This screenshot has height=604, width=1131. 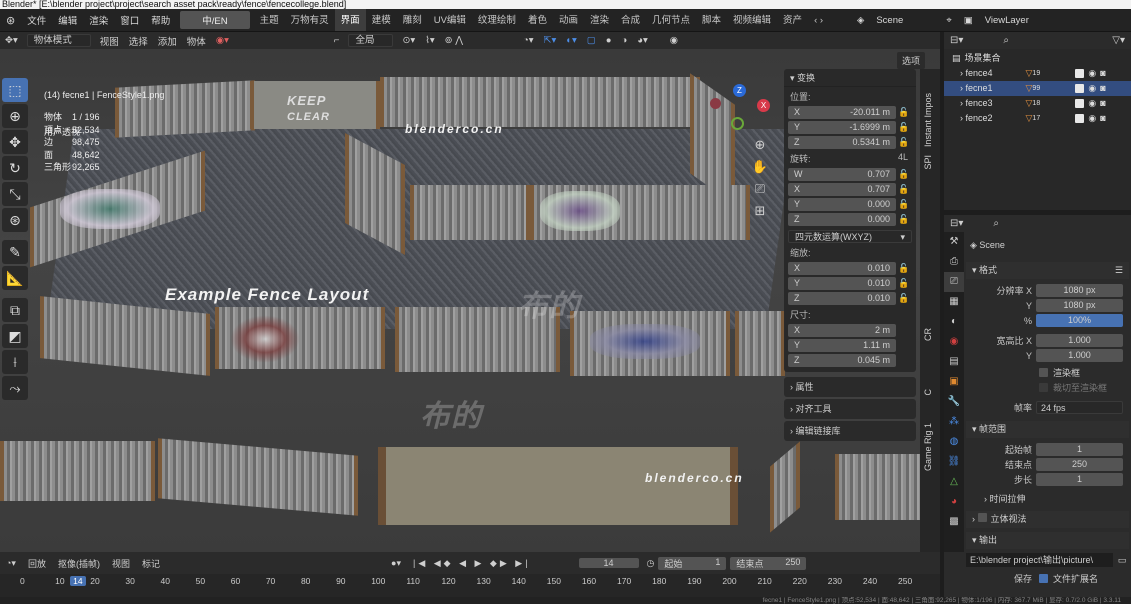 I want to click on randomize-tool-icon: ⤳, so click(x=15, y=388).